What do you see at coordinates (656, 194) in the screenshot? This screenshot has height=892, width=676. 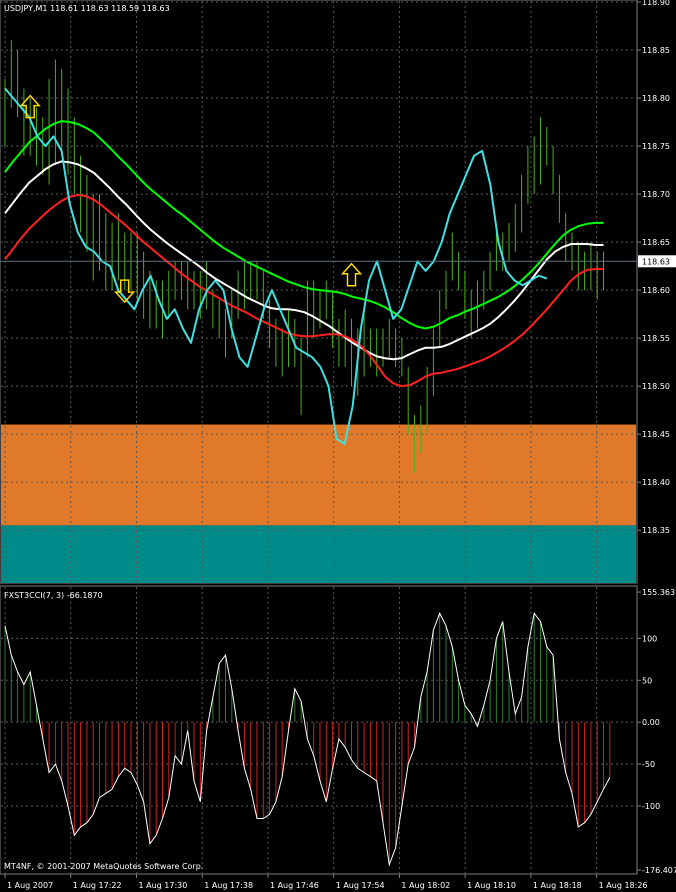 I see `price-axis-label: 118.70` at bounding box center [656, 194].